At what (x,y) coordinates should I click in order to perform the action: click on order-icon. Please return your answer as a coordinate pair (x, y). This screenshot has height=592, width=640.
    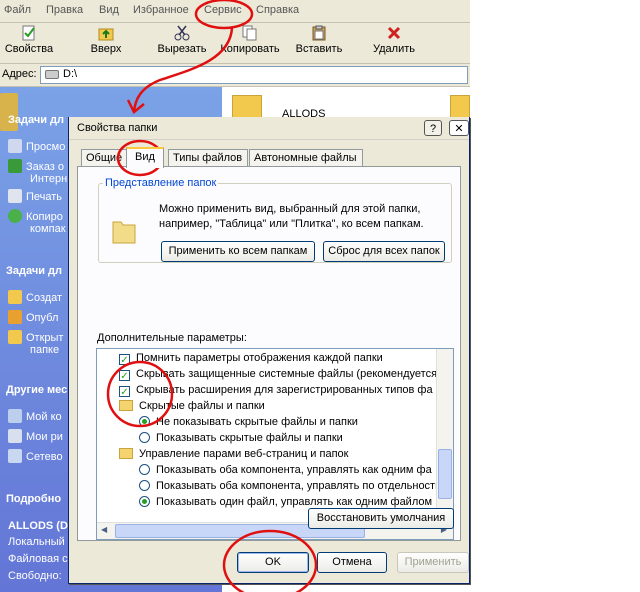
    Looking at the image, I should click on (15, 166).